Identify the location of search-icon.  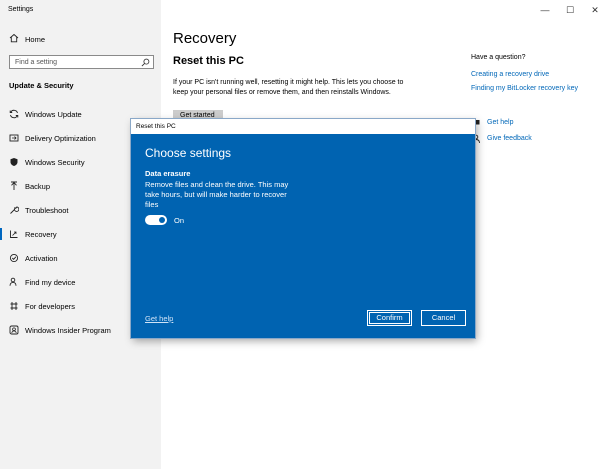
(145, 62).